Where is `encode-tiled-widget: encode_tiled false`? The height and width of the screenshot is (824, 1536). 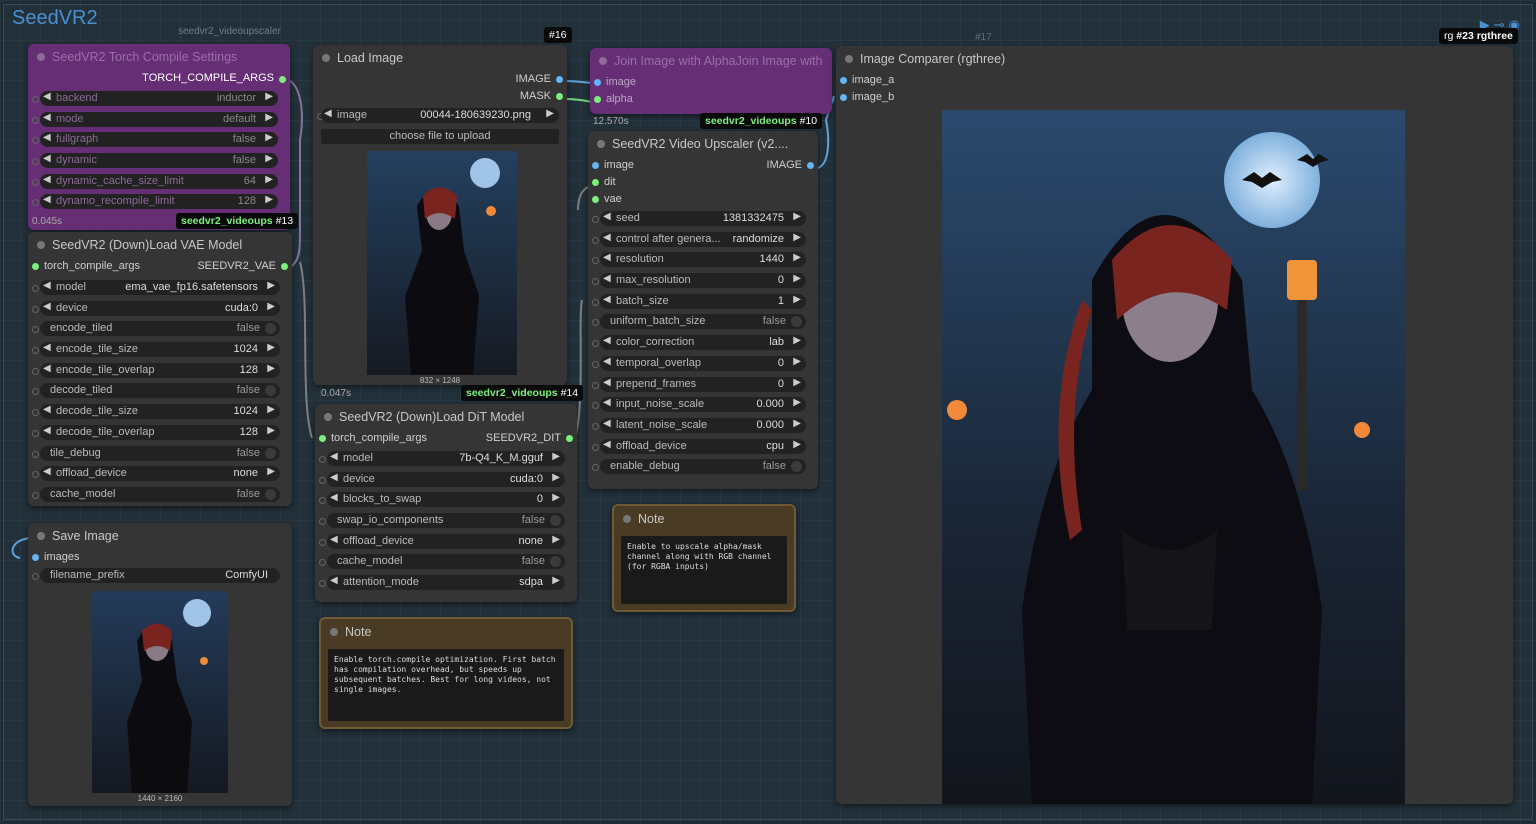 encode-tiled-widget: encode_tiled false is located at coordinates (160, 329).